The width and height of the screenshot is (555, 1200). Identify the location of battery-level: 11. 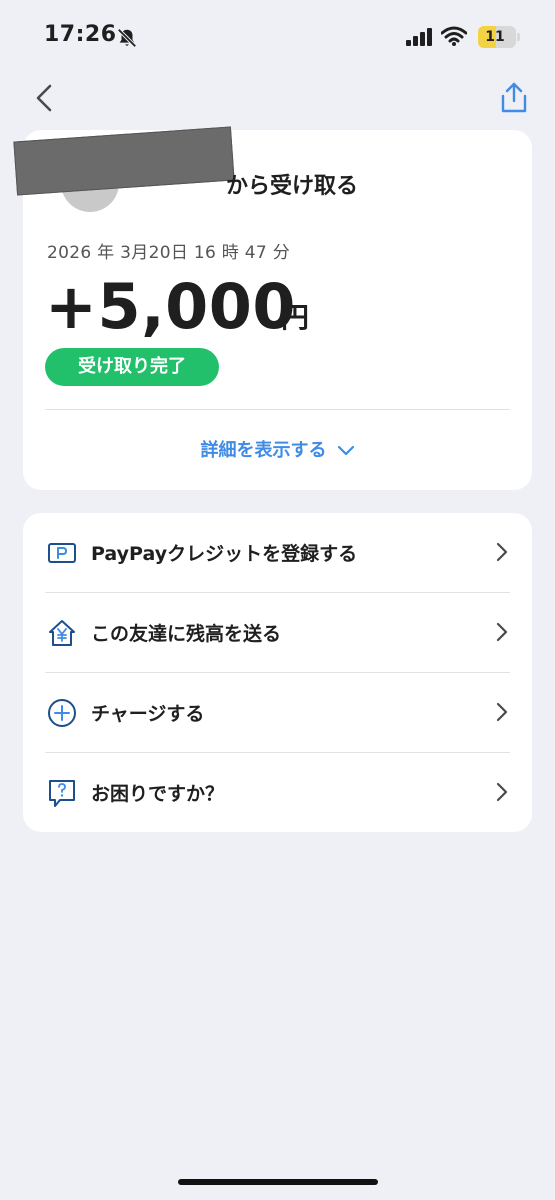
(495, 37).